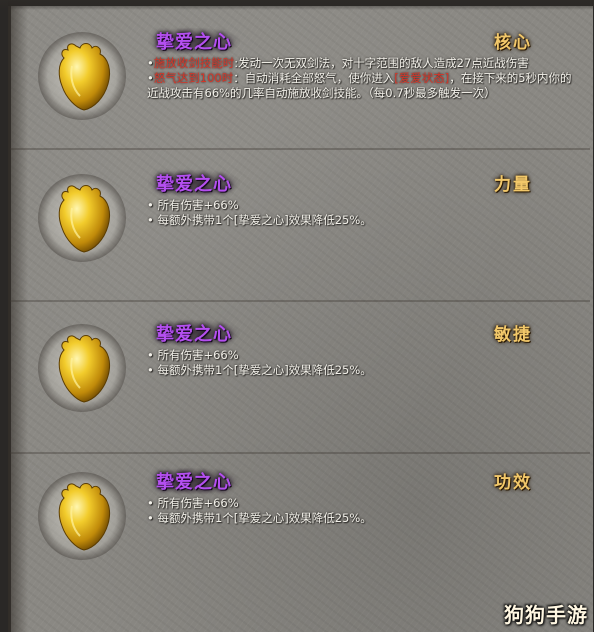 The width and height of the screenshot is (594, 632). I want to click on trigger-keyword: 怒气达到100时, so click(193, 78).